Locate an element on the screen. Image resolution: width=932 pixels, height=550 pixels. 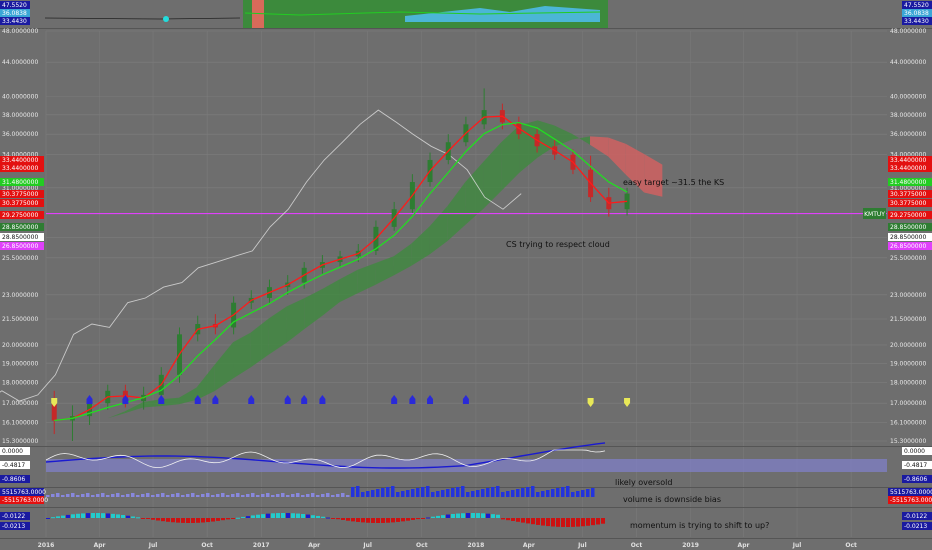
annotation-volume: volume is downside bias is located at coordinates (672, 499).